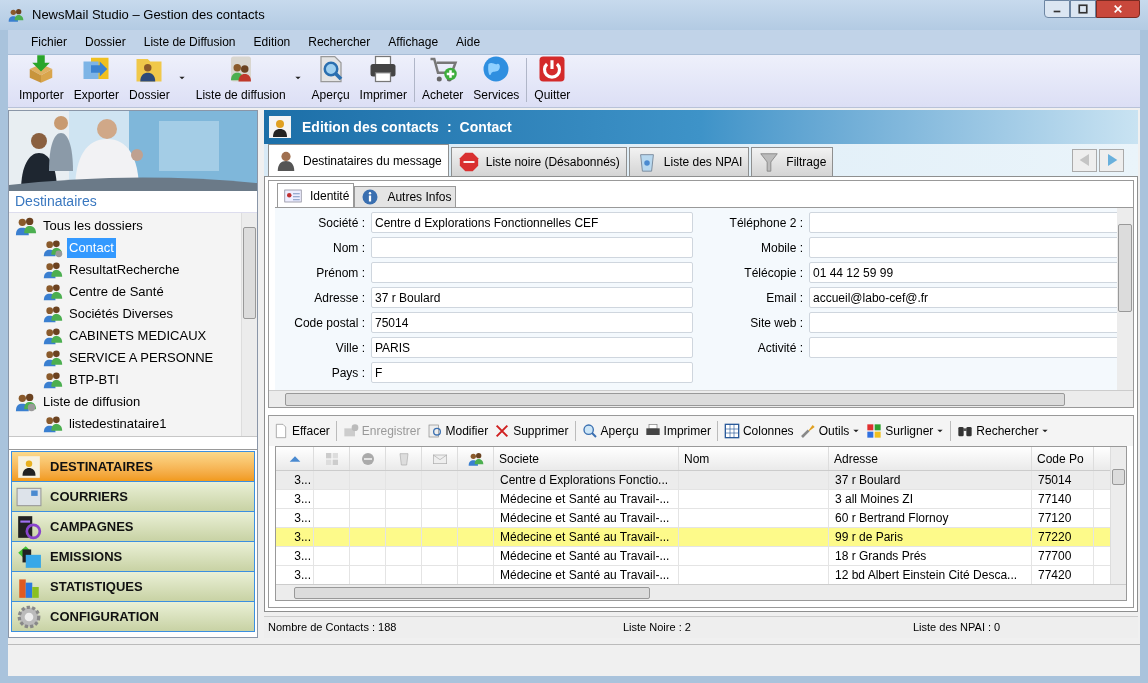 This screenshot has height=683, width=1148. I want to click on toolbar-button: Supprimer, so click(531, 431).